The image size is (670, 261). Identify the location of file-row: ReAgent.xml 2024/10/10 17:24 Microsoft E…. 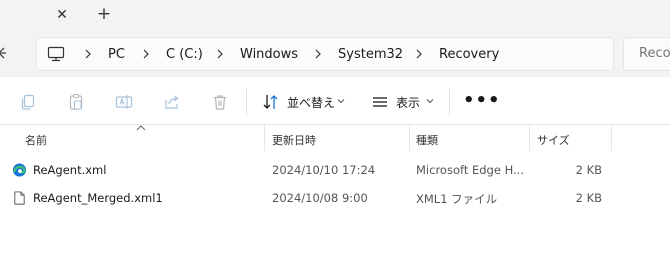
(335, 170).